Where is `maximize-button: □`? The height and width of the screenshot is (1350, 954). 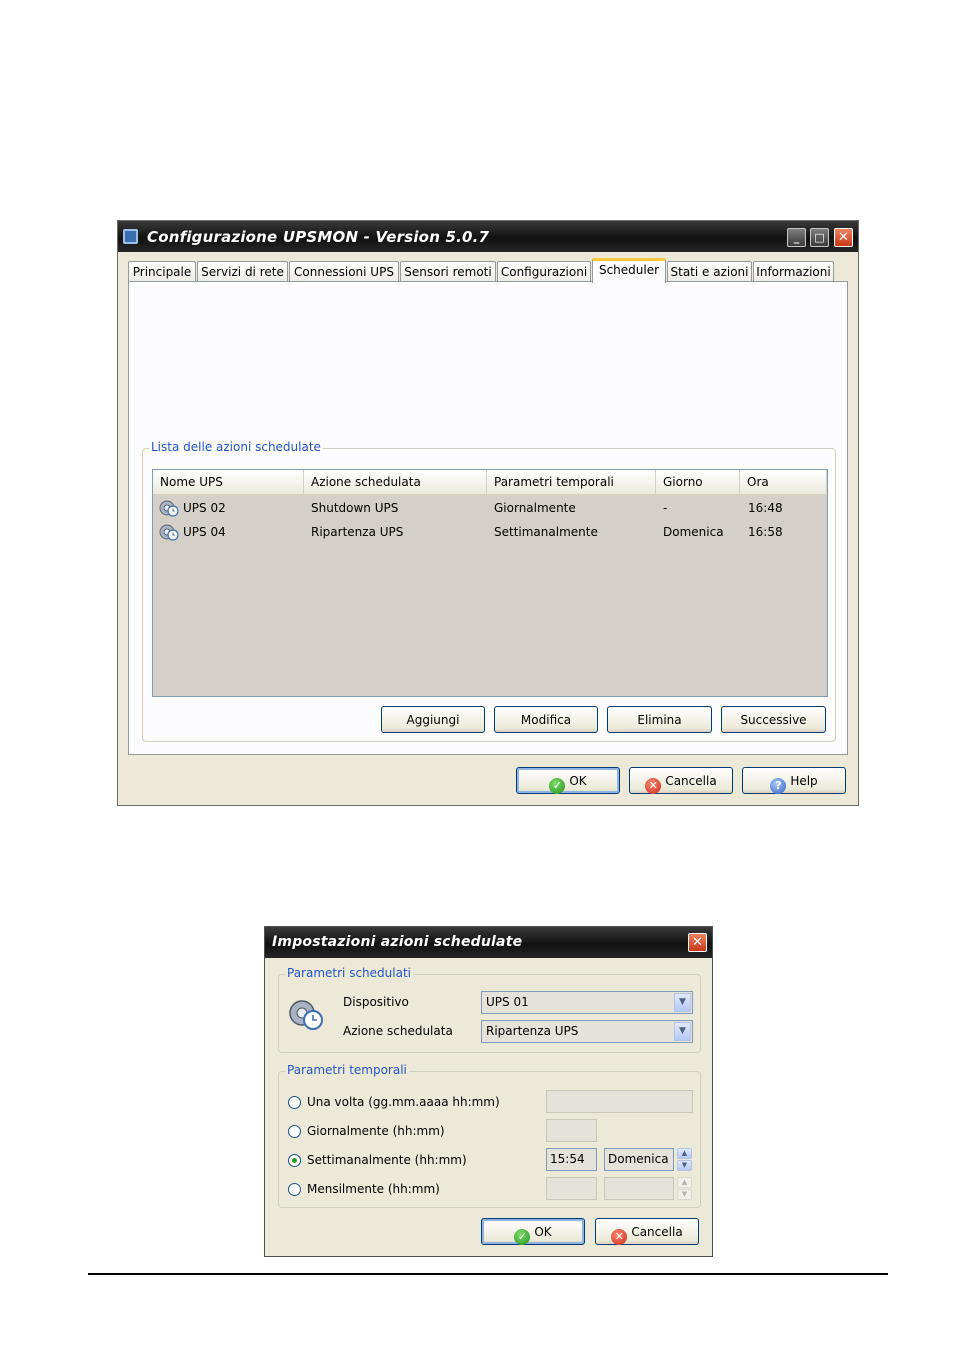
maximize-button: □ is located at coordinates (819, 237).